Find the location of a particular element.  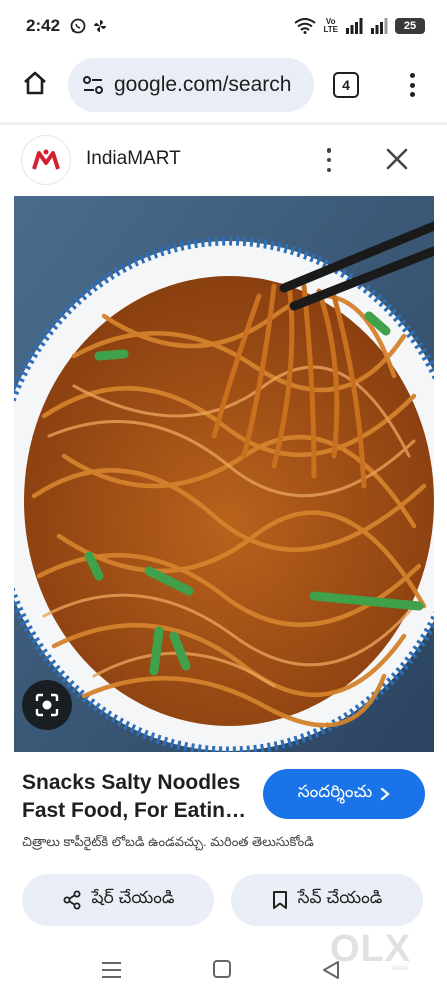

indiamart-logo is located at coordinates (46, 160).